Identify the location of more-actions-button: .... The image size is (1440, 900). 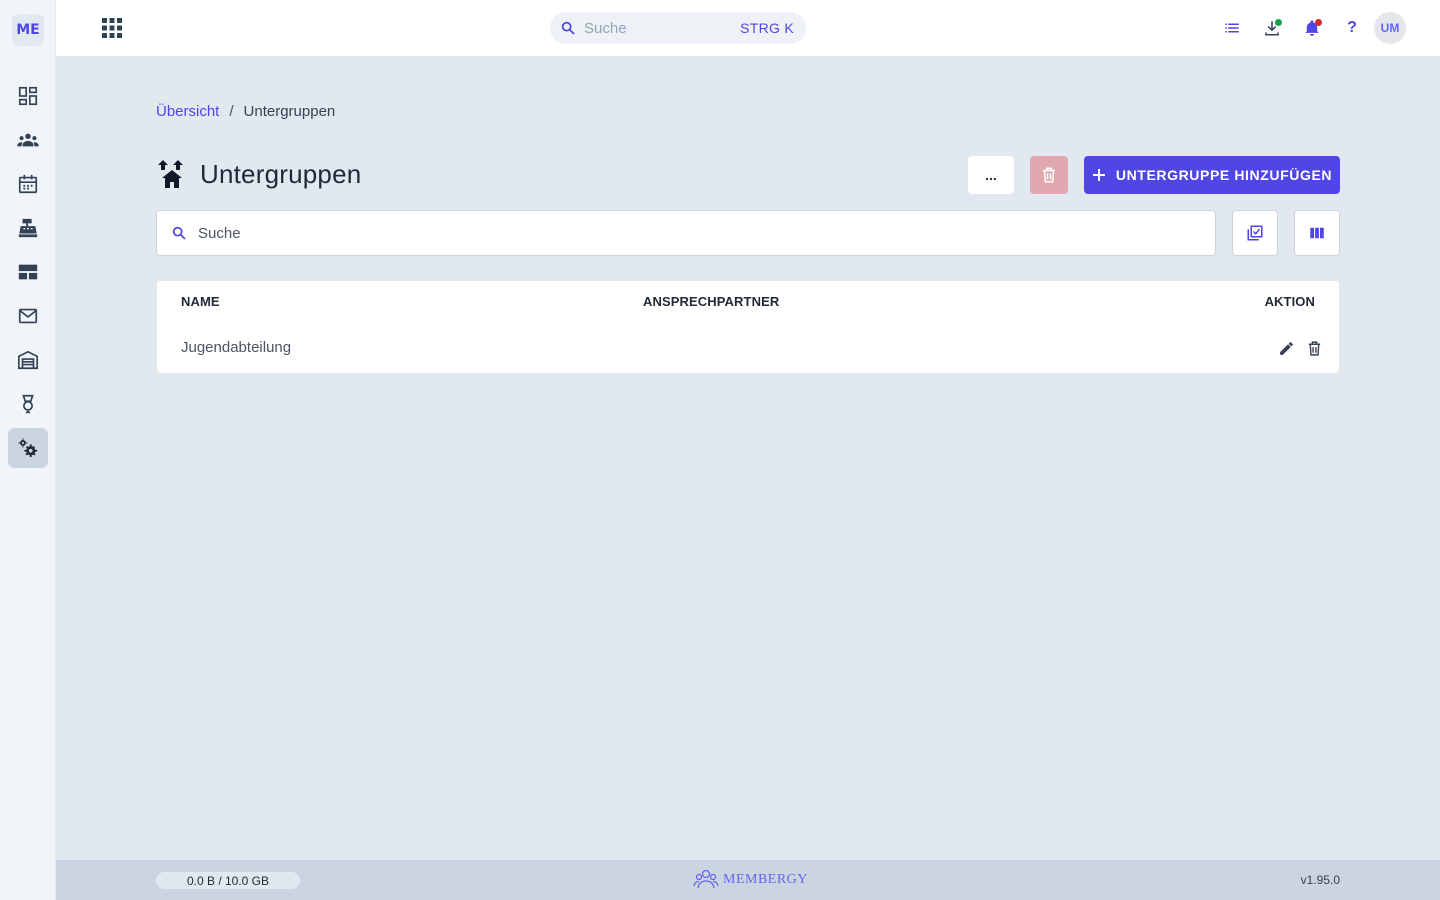
(991, 175).